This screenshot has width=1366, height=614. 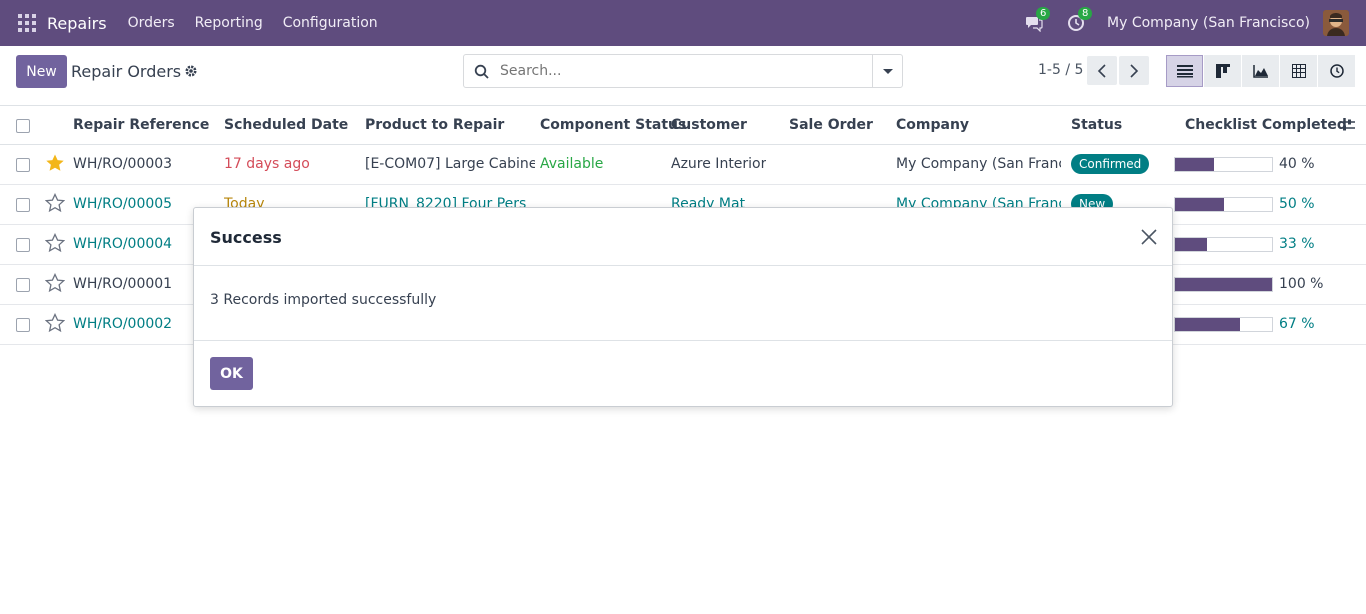 I want to click on ok-button: OK, so click(x=231, y=373).